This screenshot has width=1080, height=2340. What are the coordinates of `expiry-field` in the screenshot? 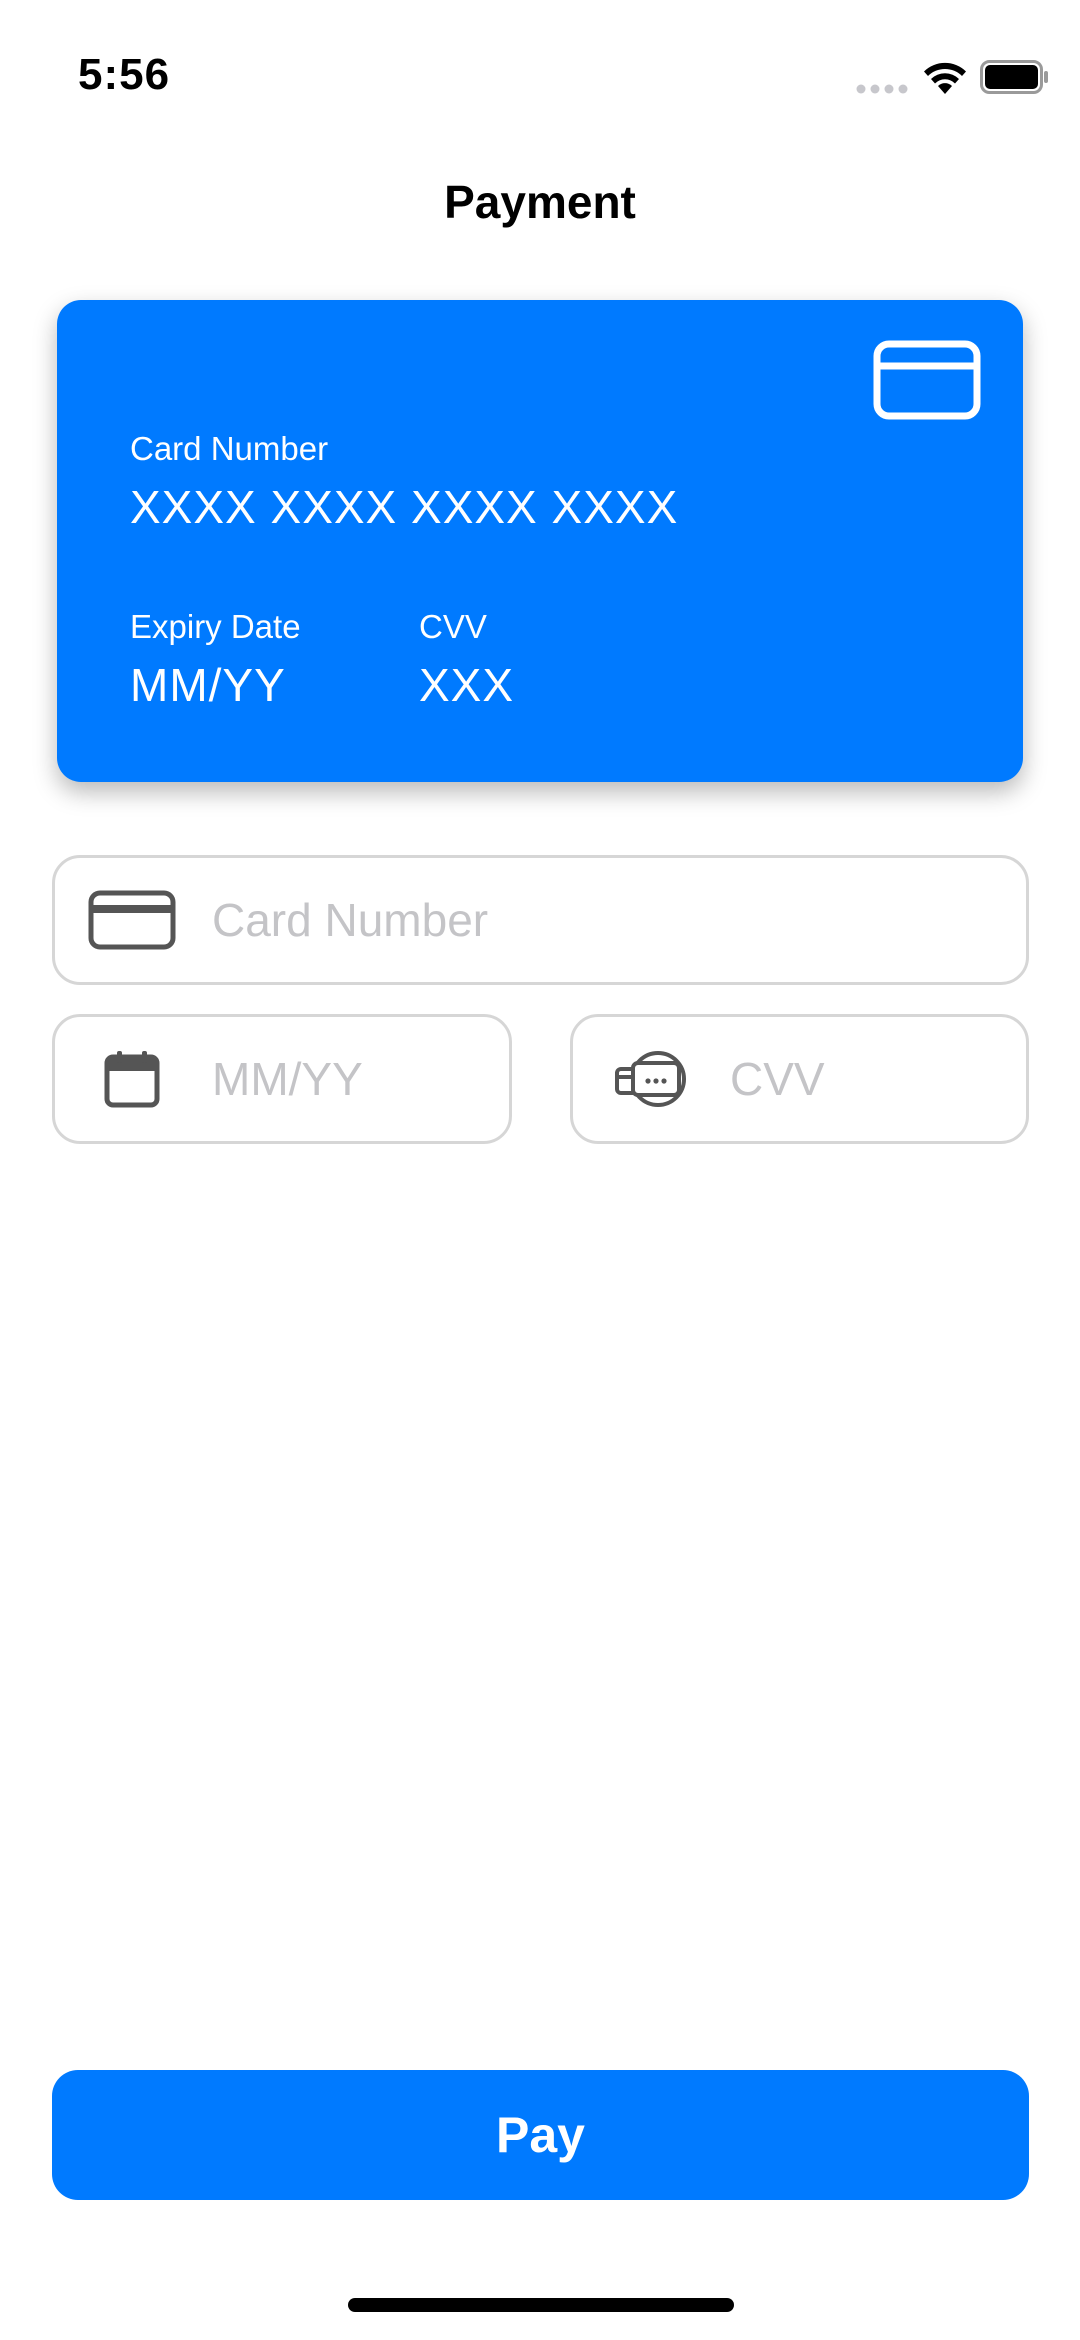 It's located at (282, 1079).